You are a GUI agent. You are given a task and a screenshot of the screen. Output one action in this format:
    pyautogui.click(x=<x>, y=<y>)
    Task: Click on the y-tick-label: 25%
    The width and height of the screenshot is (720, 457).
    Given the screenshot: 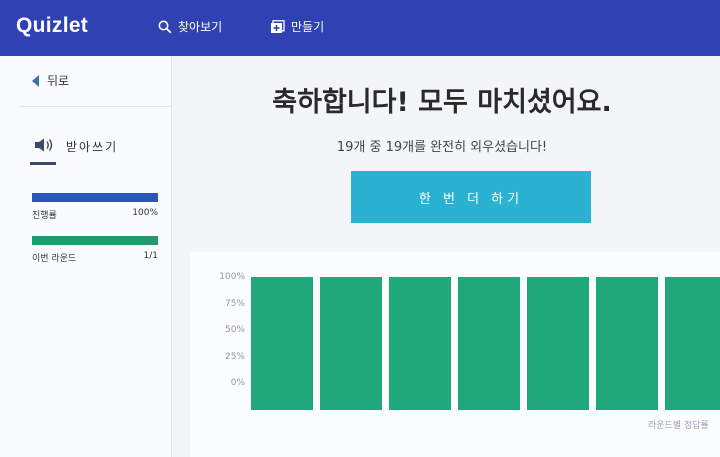 What is the action you would take?
    pyautogui.click(x=234, y=356)
    